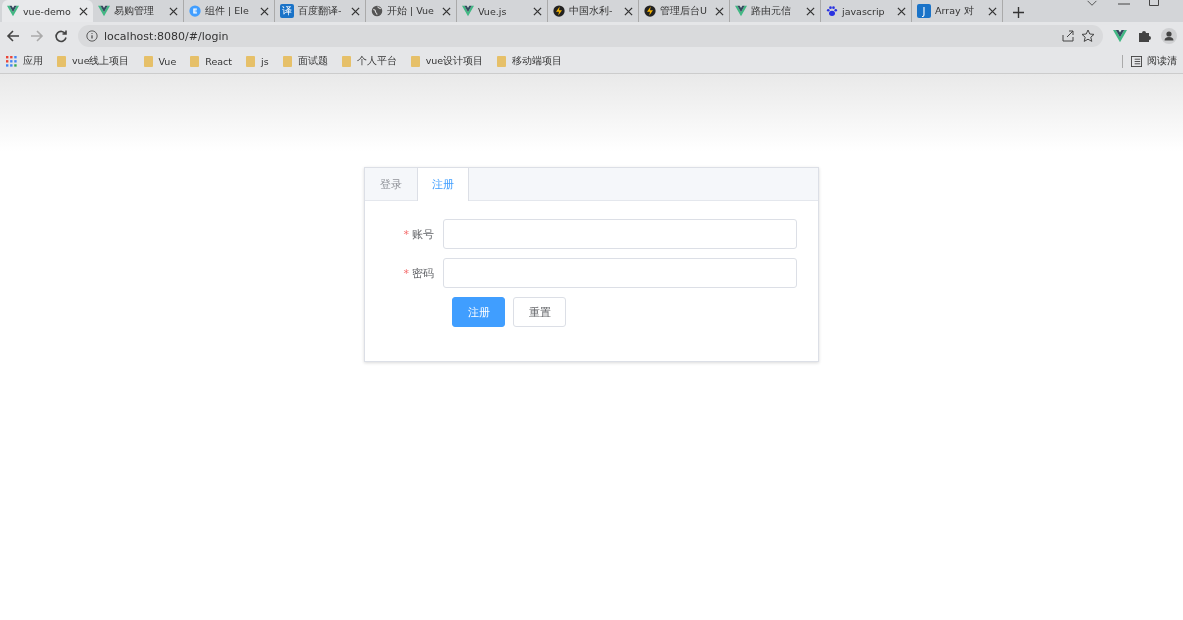 The image size is (1183, 620). What do you see at coordinates (1136, 61) in the screenshot?
I see `list-icon` at bounding box center [1136, 61].